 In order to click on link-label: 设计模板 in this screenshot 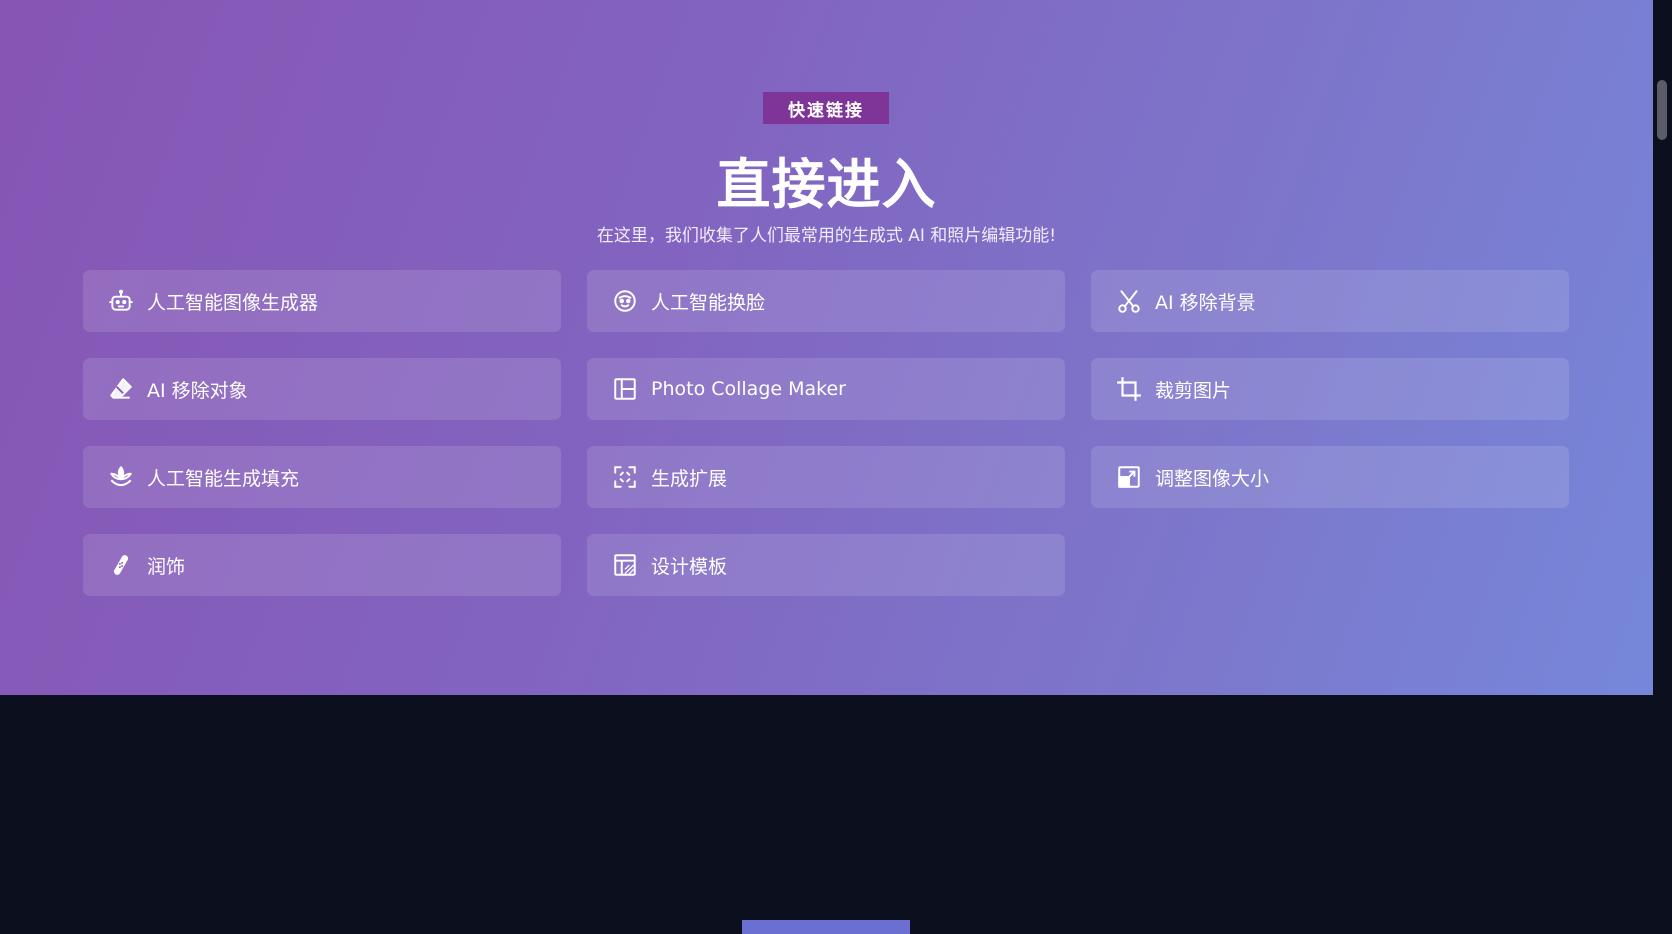, I will do `click(689, 566)`.